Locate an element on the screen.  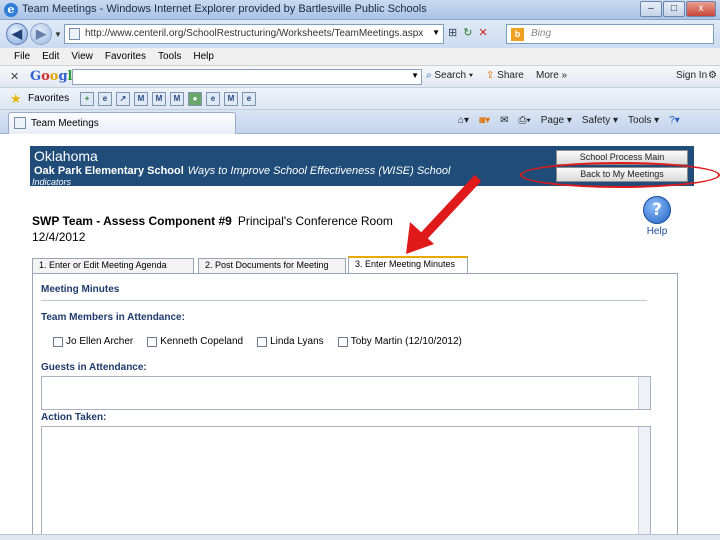
forward-button: ▶ is located at coordinates (41, 34).